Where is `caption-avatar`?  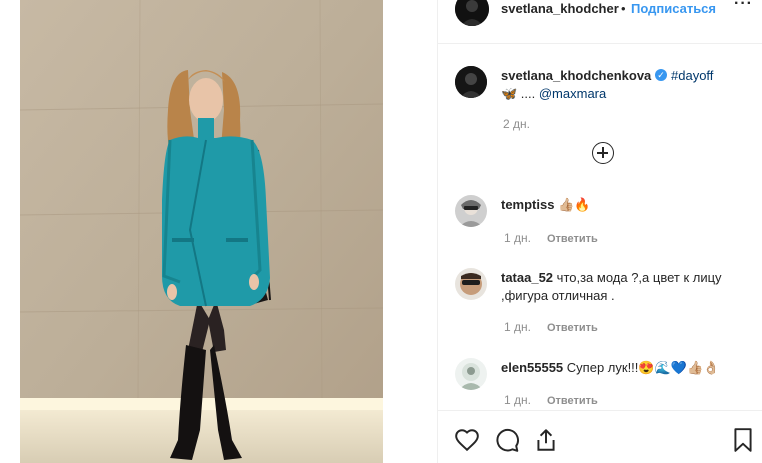 caption-avatar is located at coordinates (471, 82).